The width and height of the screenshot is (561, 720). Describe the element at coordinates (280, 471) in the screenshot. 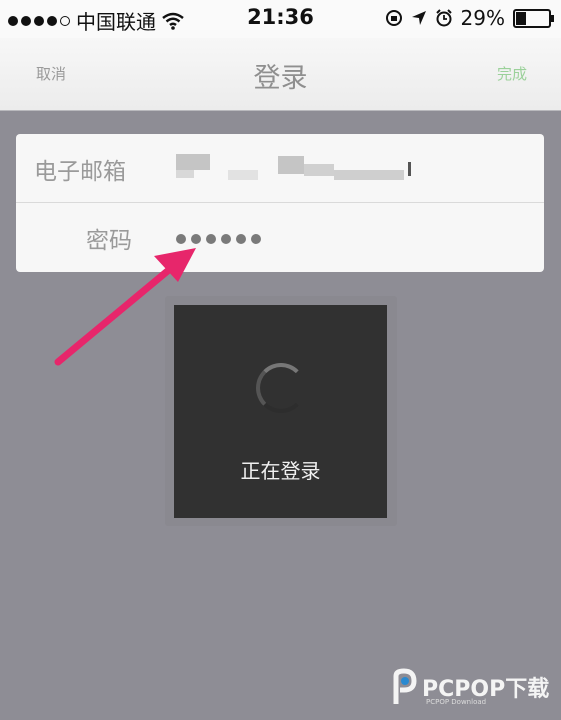

I see `loading-message: 正在登录` at that location.